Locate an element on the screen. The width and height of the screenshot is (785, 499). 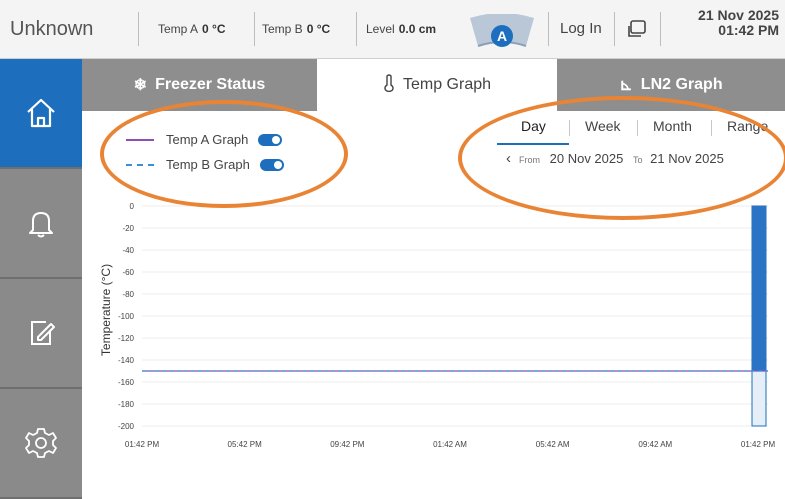
range-range: Range is located at coordinates (747, 126).